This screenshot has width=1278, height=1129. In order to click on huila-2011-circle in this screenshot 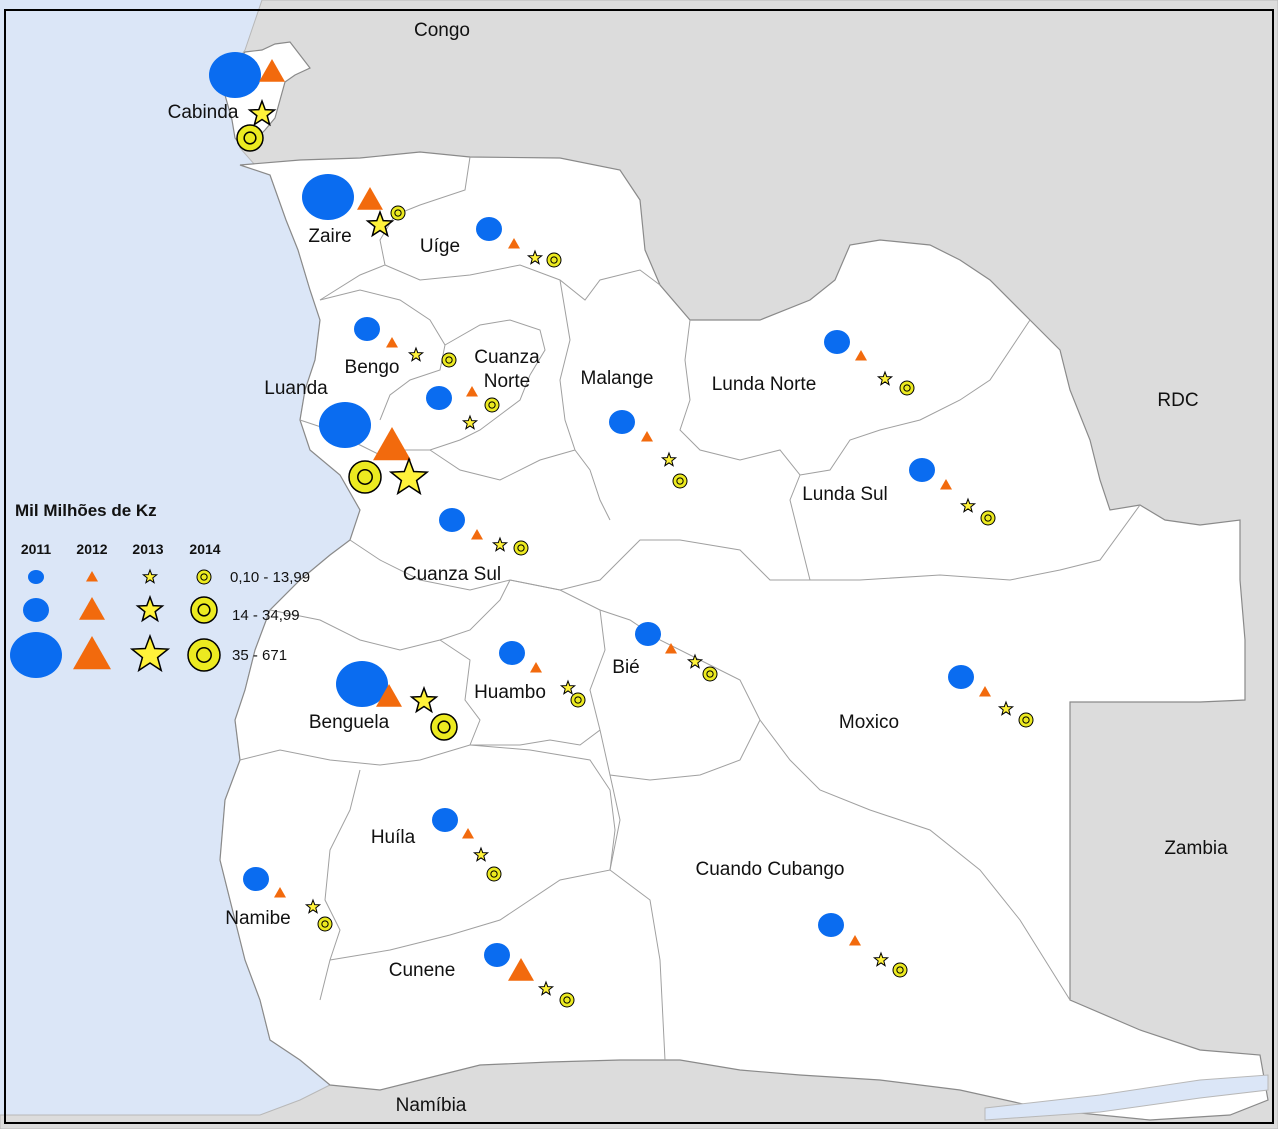, I will do `click(445, 820)`.